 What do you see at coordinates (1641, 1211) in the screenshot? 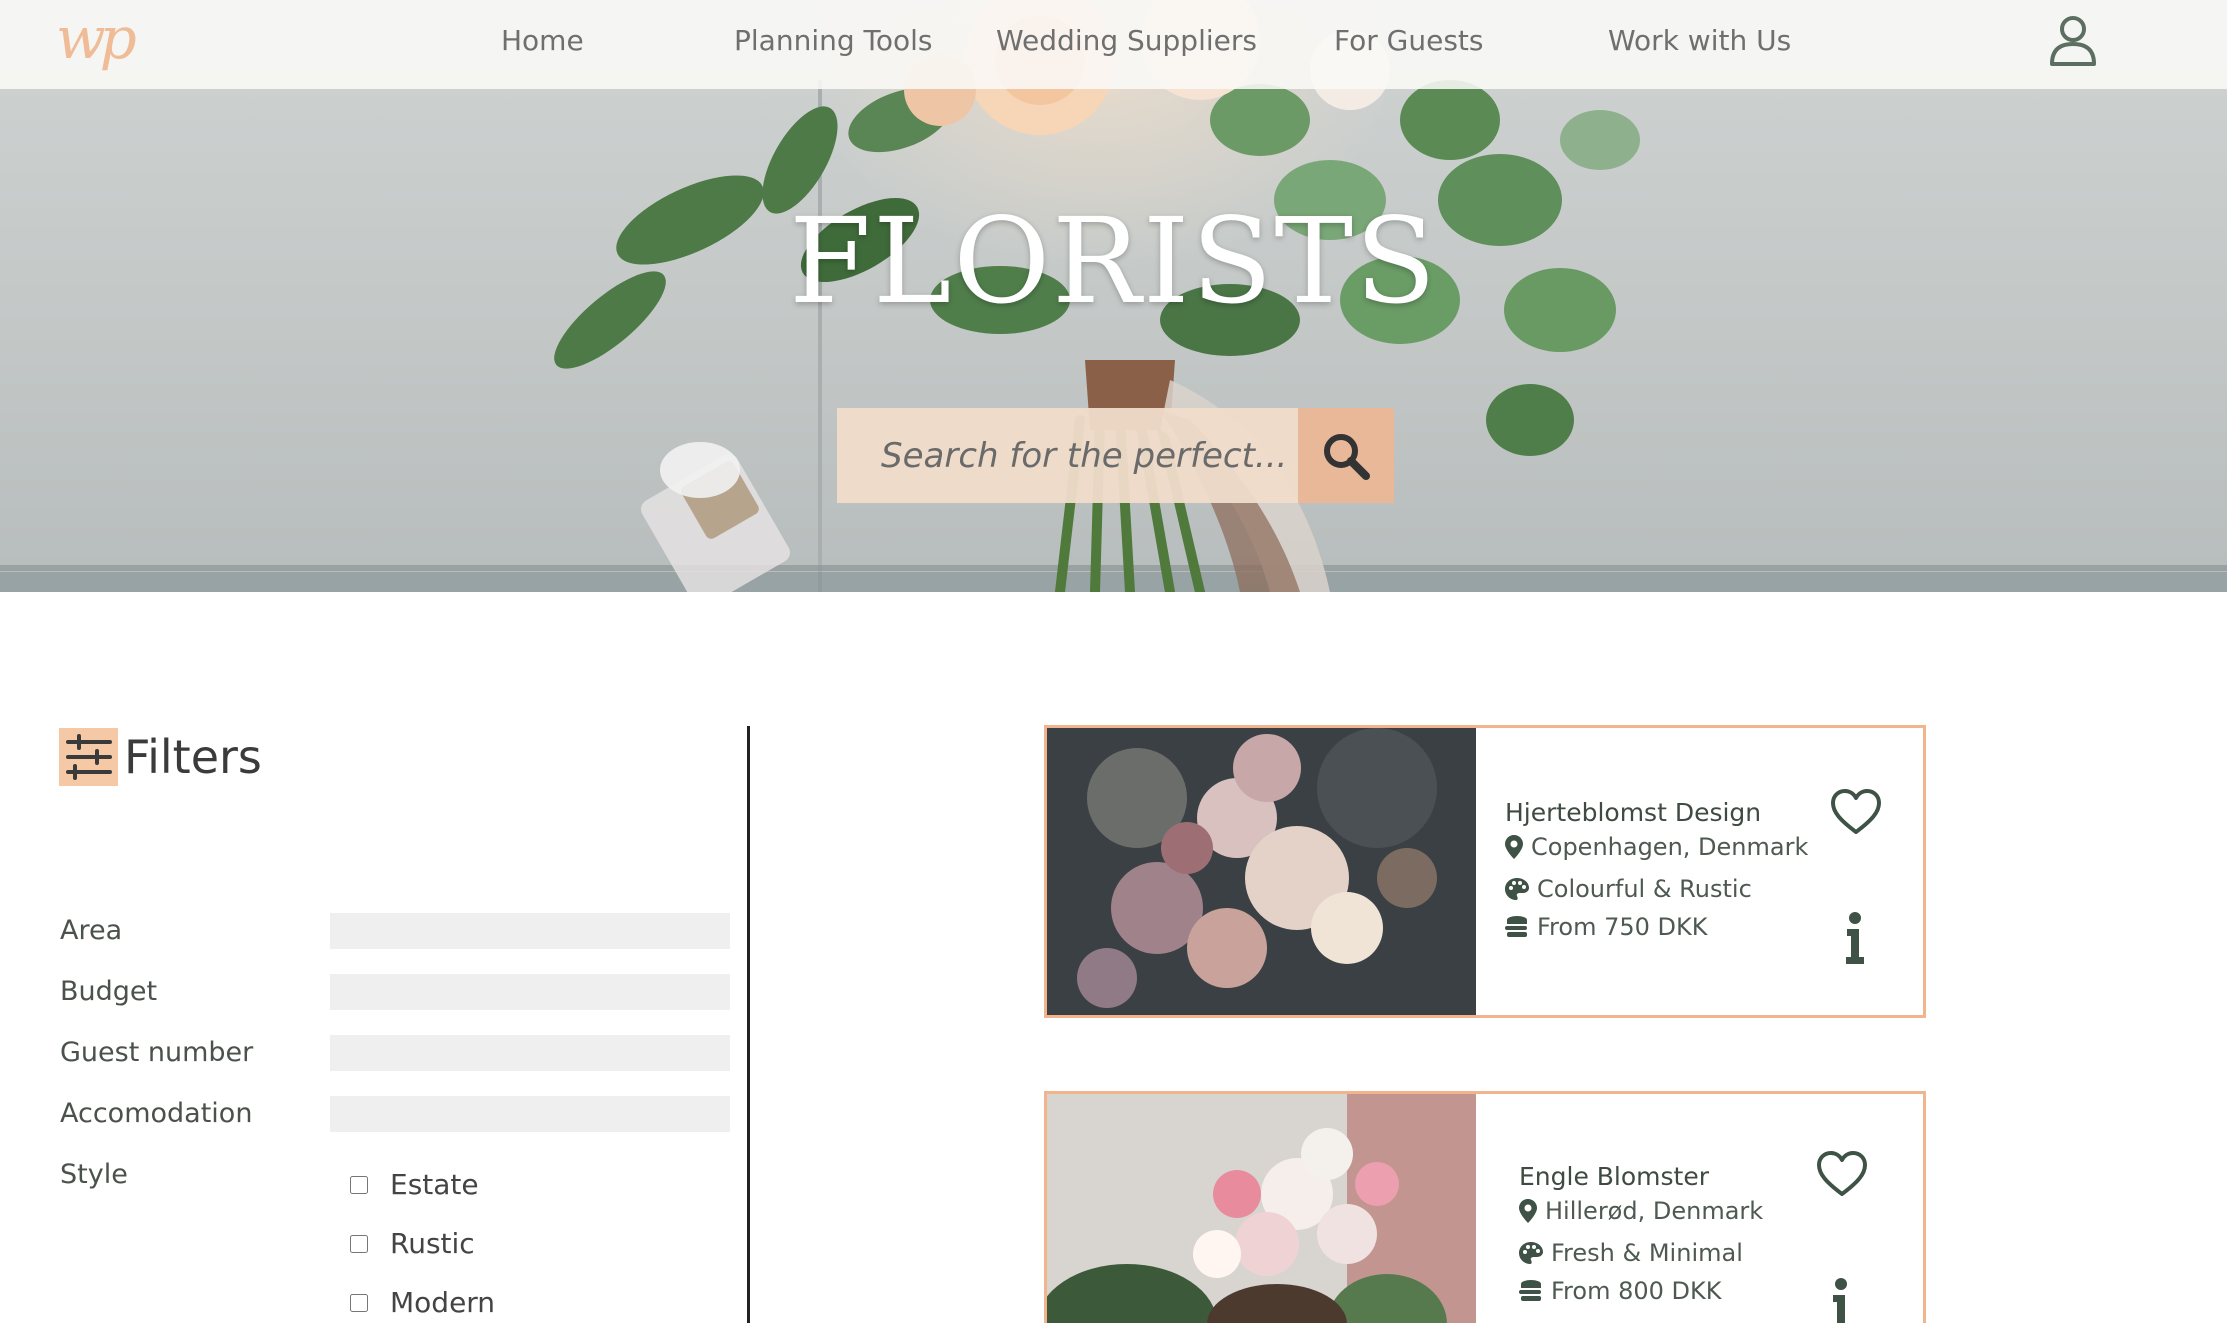
I see `supplier-location: Hillerød, Denmark` at bounding box center [1641, 1211].